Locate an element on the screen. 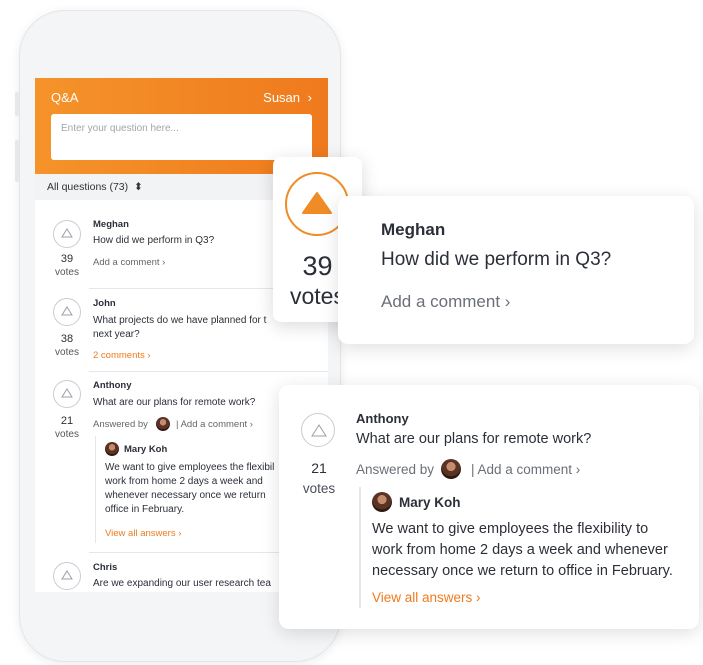 This screenshot has height=665, width=703. qa-title: Q&A is located at coordinates (65, 97).